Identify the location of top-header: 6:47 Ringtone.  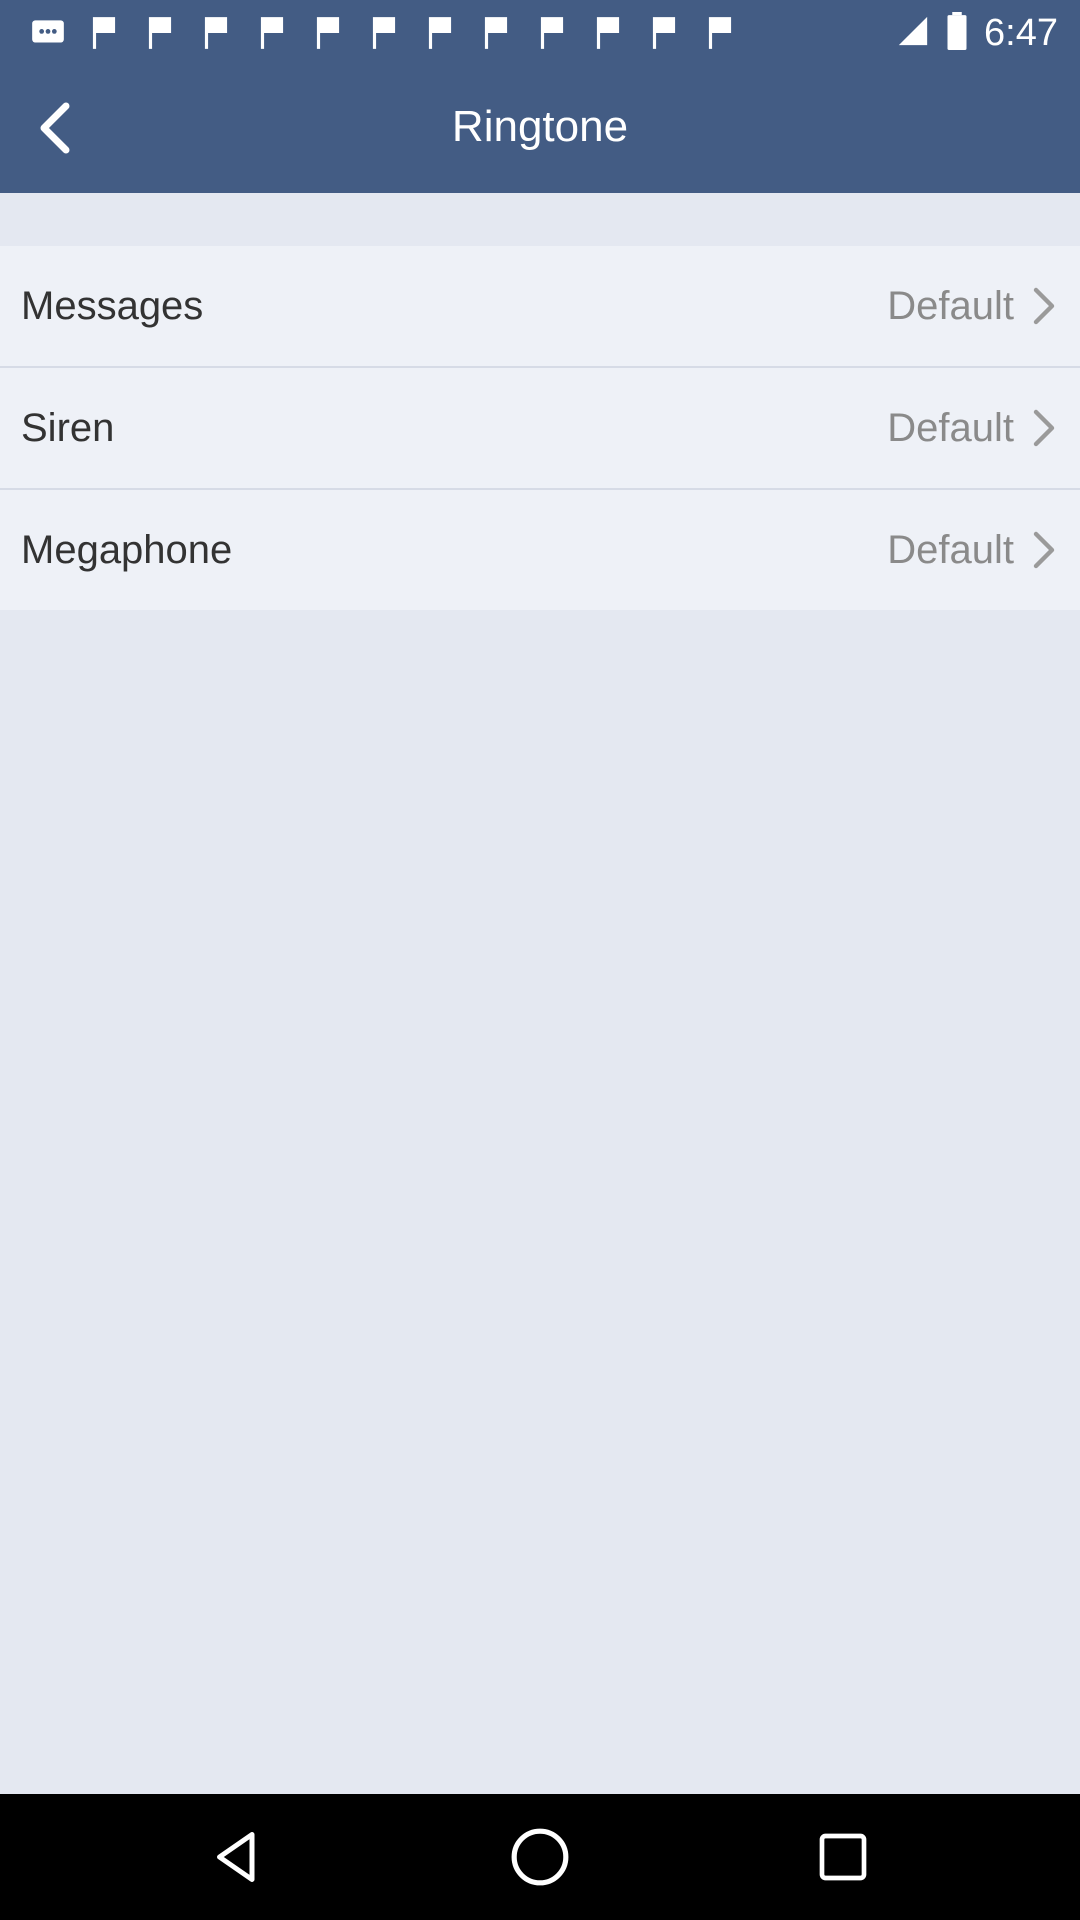
(540, 96).